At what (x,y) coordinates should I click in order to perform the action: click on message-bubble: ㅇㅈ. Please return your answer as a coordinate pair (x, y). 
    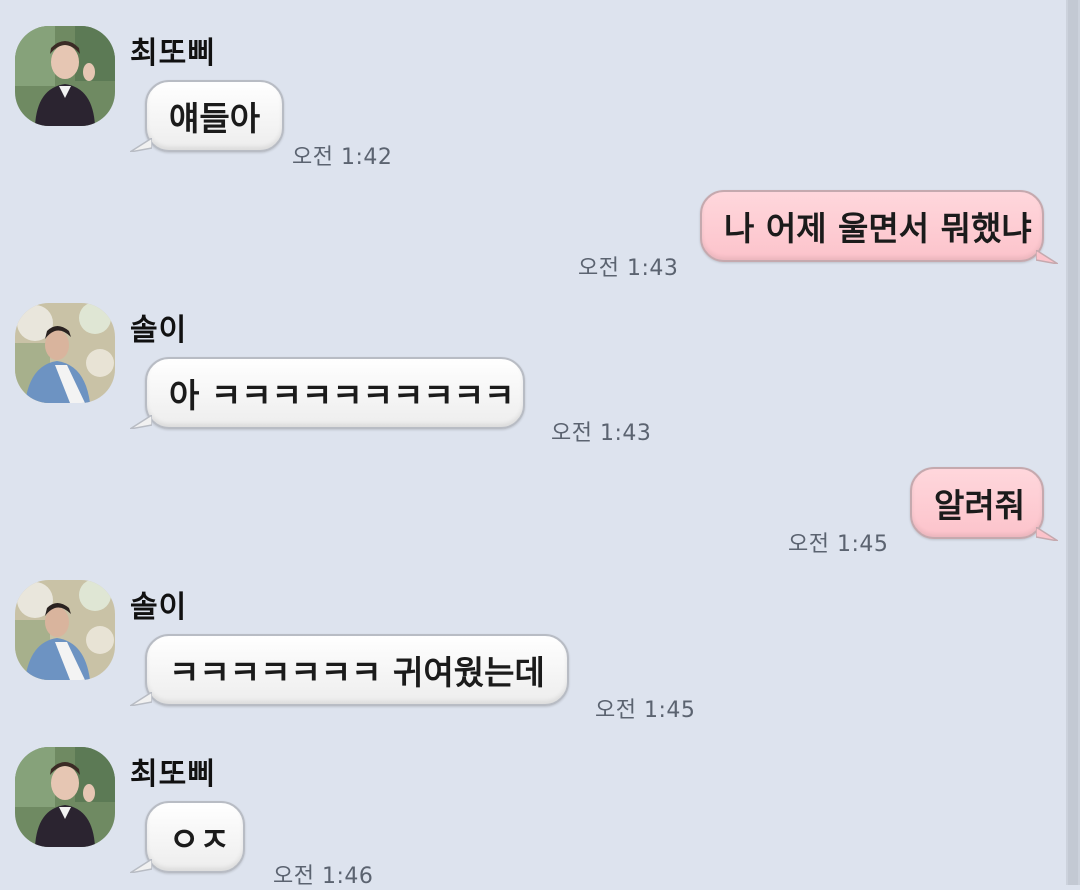
    Looking at the image, I should click on (195, 837).